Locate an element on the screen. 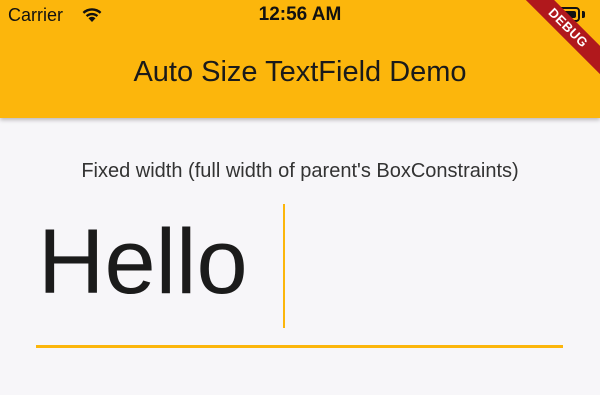 Image resolution: width=600 pixels, height=395 pixels. battery-icon is located at coordinates (565, 14).